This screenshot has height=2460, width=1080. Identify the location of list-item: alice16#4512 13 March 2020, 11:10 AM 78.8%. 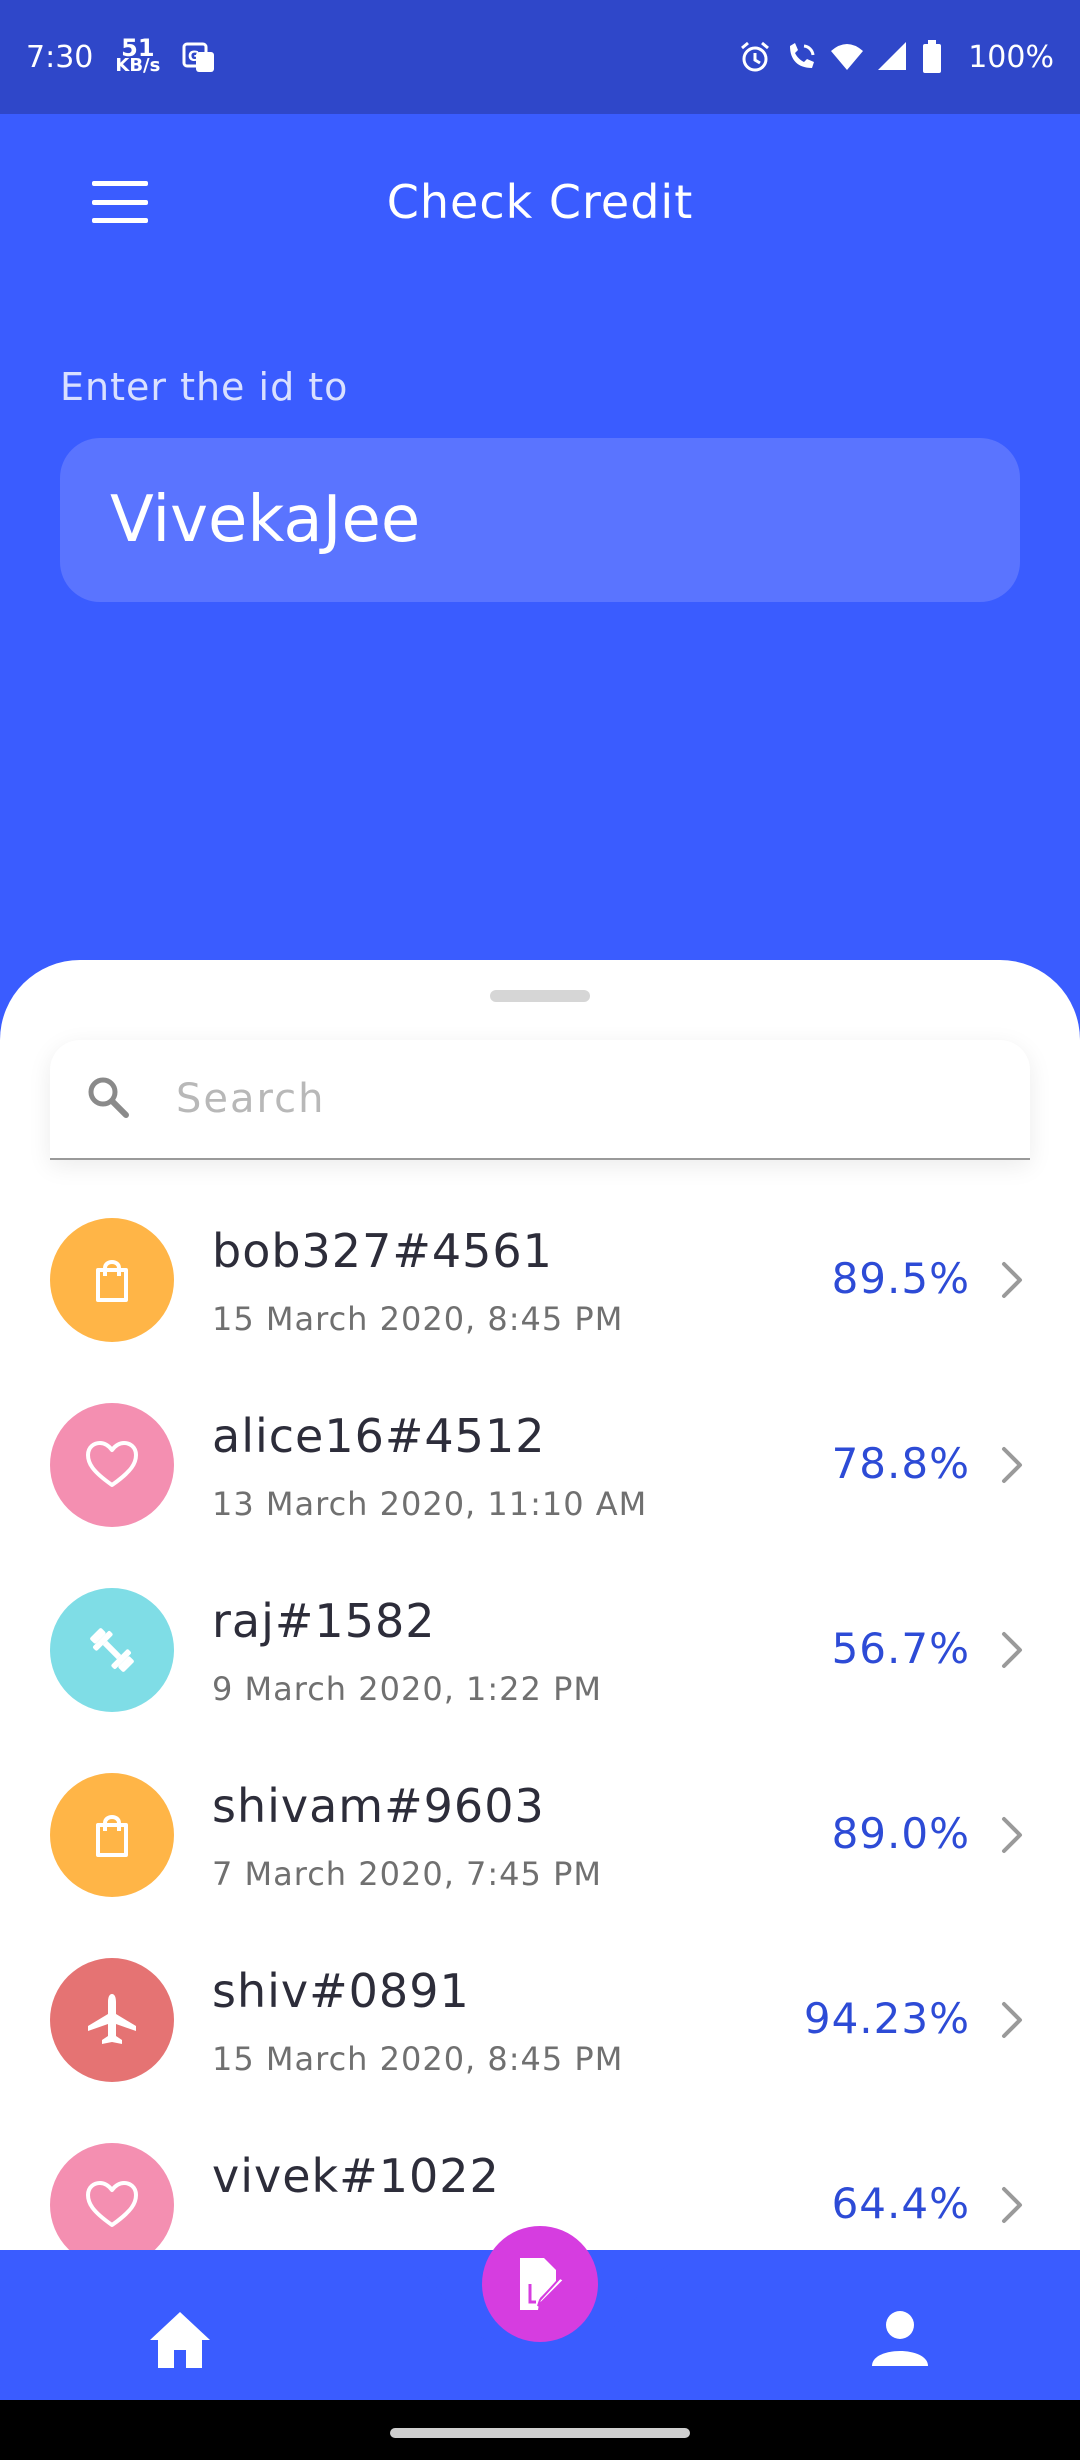
(540, 1495).